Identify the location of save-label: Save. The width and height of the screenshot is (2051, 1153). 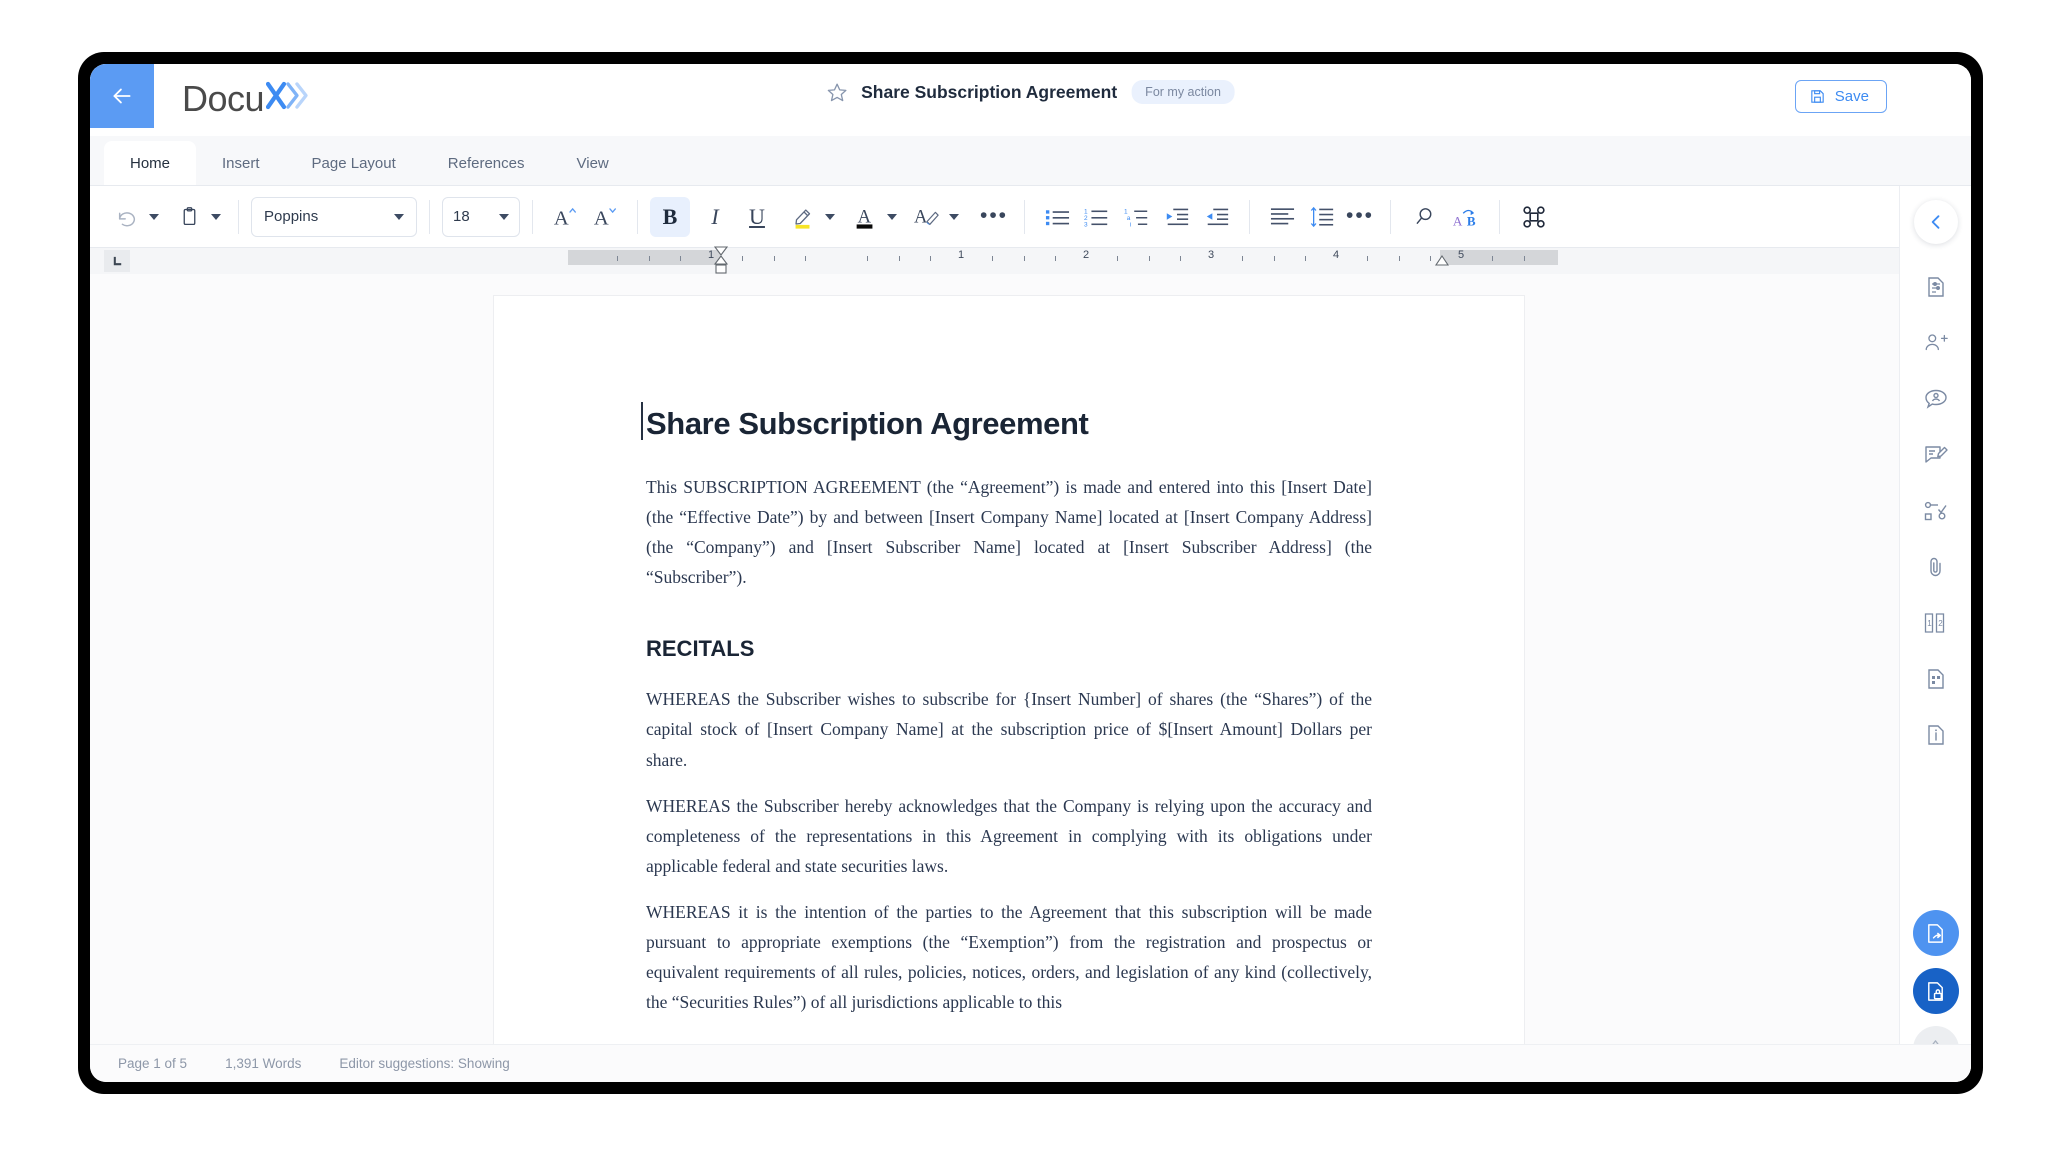
(1851, 96).